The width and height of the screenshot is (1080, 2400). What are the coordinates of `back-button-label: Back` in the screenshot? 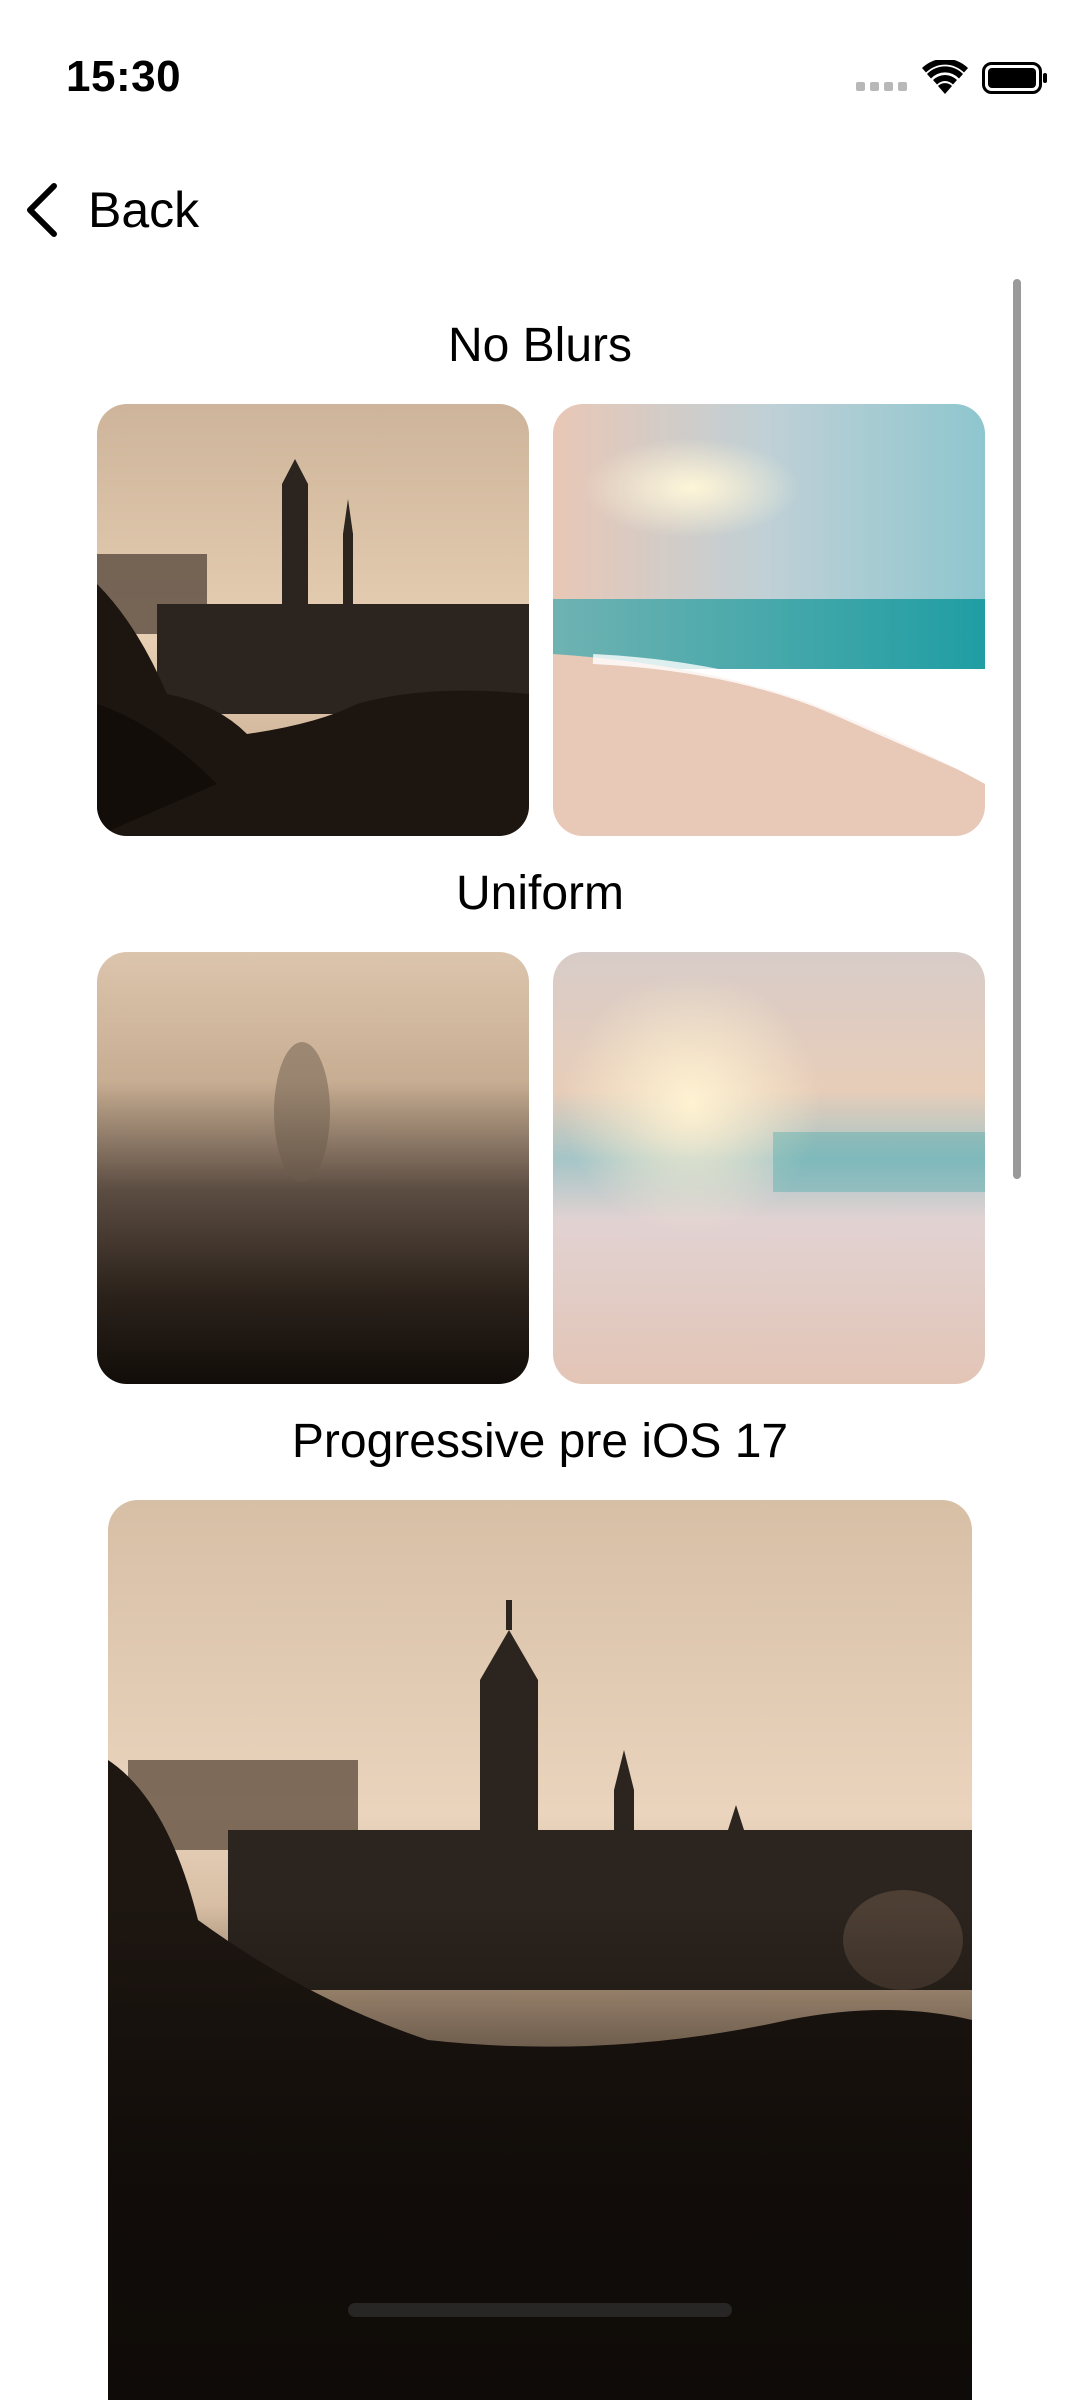 It's located at (144, 210).